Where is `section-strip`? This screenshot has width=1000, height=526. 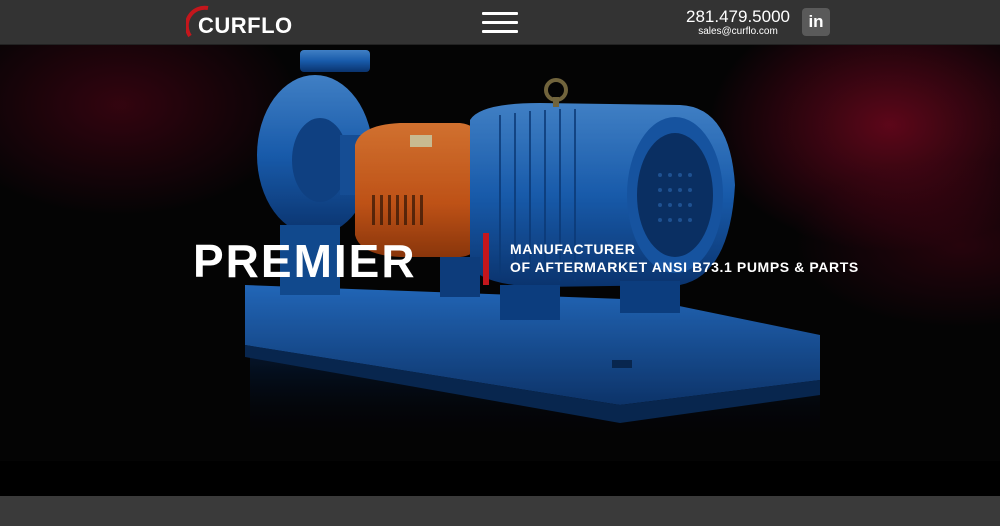
section-strip is located at coordinates (500, 511).